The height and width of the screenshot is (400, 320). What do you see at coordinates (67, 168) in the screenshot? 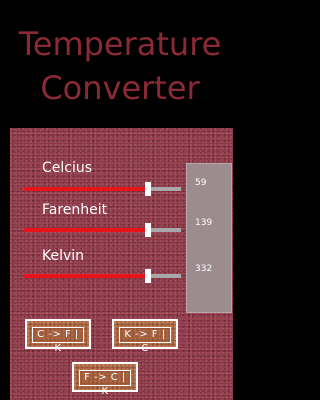
I see `celcius-label: Celcius` at bounding box center [67, 168].